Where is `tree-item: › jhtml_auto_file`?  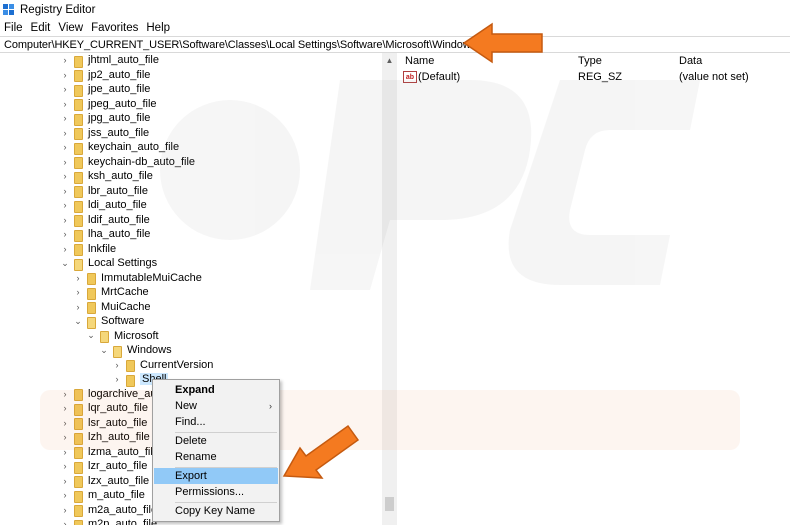 tree-item: › jhtml_auto_file is located at coordinates (79, 60).